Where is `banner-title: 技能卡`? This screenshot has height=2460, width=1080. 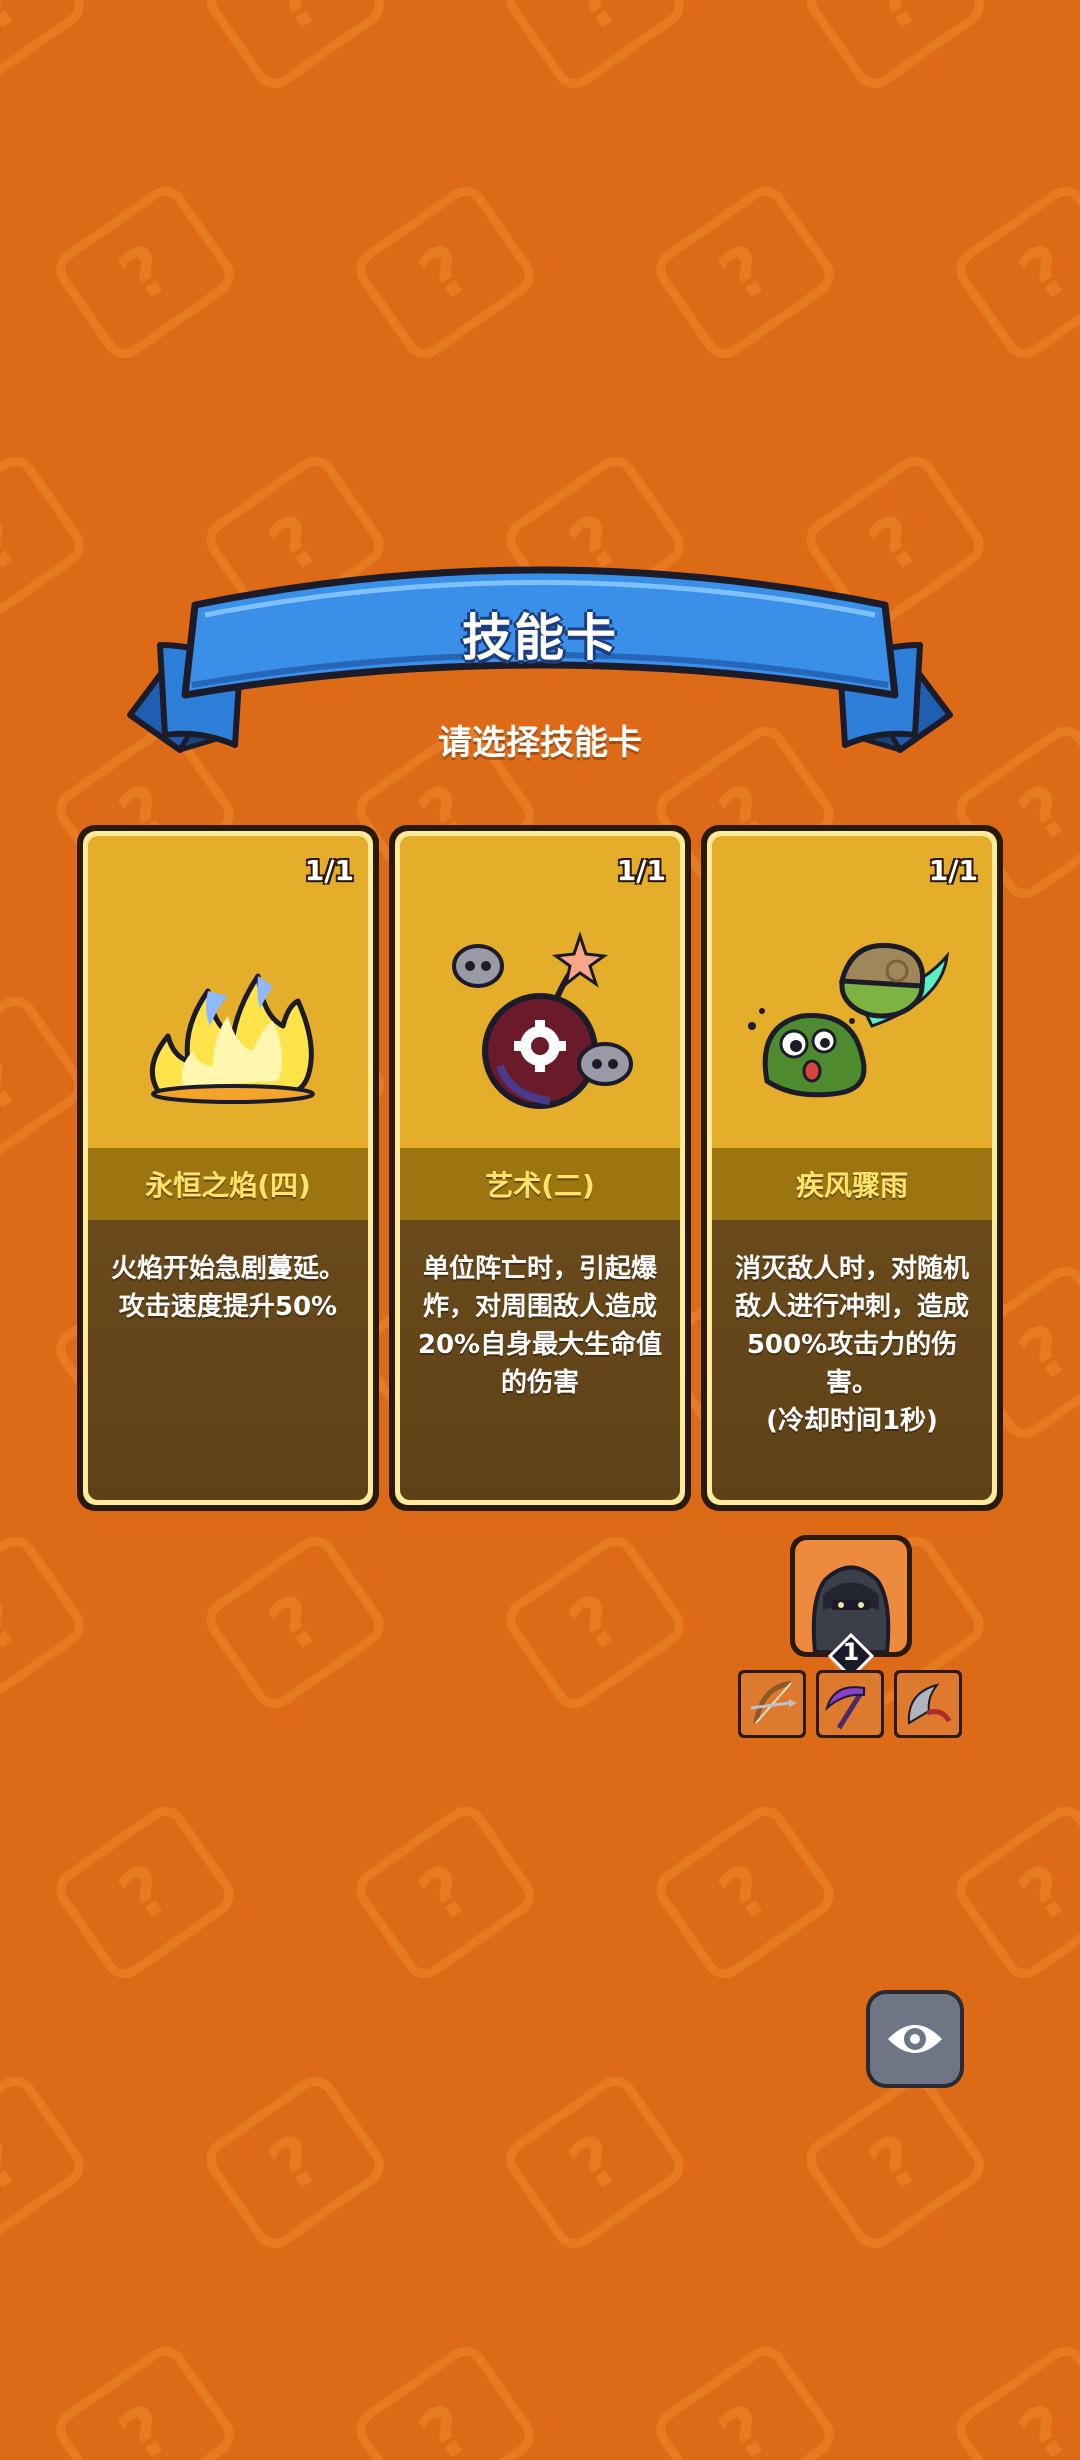 banner-title: 技能卡 is located at coordinates (540, 638).